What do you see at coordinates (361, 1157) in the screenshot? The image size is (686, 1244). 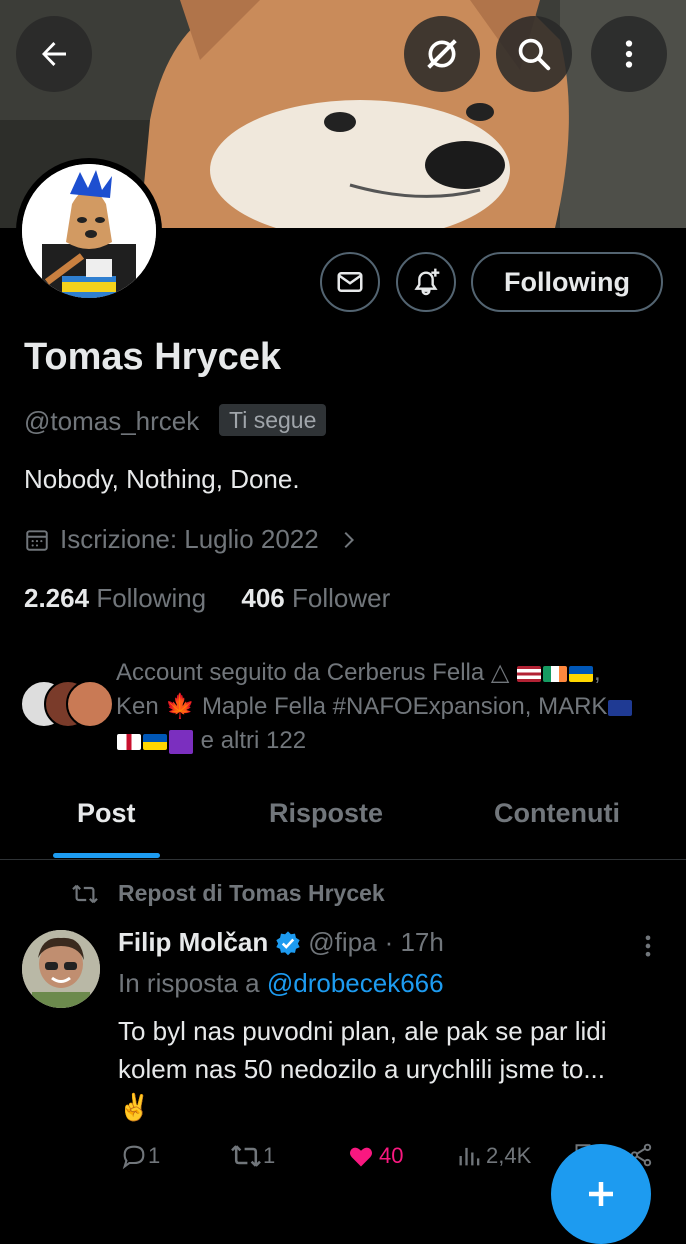 I see `heart-filled-icon` at bounding box center [361, 1157].